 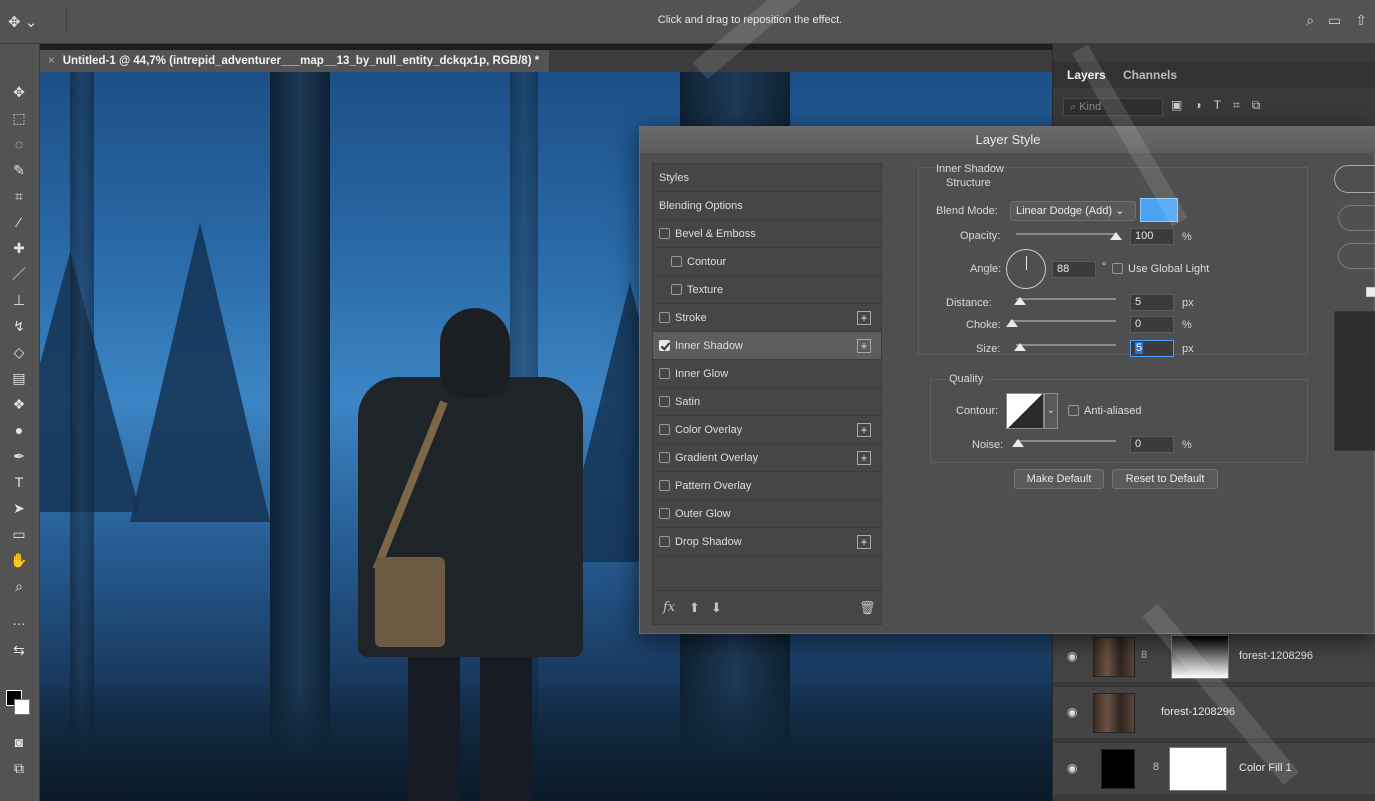 I want to click on size-input: 5, so click(x=1152, y=348).